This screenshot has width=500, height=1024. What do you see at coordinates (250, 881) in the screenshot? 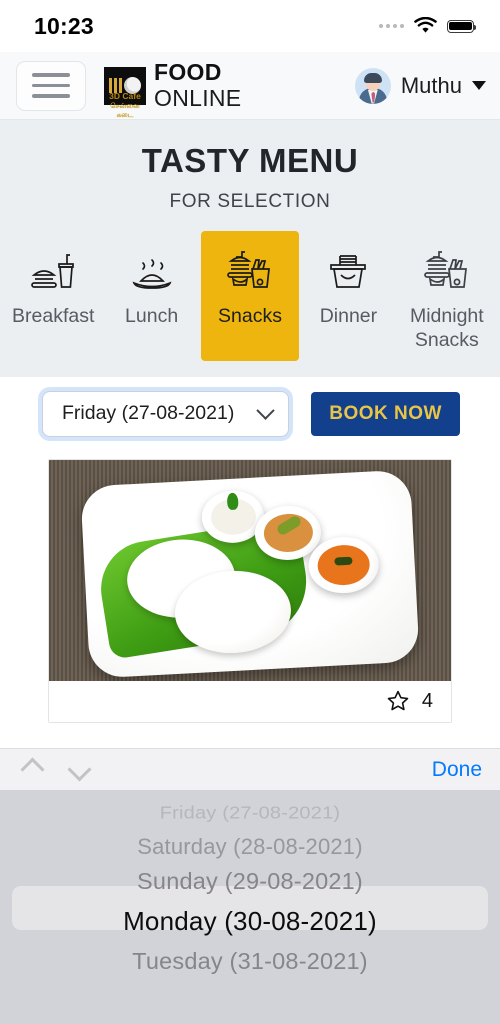
I see `picker-option: Sunday (29-08-2021)` at bounding box center [250, 881].